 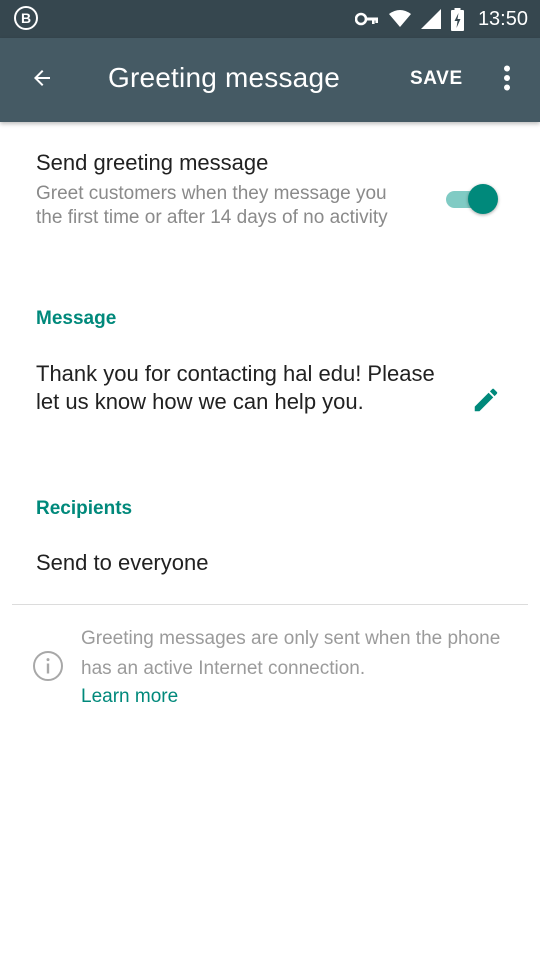 I want to click on page-title: Greeting message, so click(x=224, y=77).